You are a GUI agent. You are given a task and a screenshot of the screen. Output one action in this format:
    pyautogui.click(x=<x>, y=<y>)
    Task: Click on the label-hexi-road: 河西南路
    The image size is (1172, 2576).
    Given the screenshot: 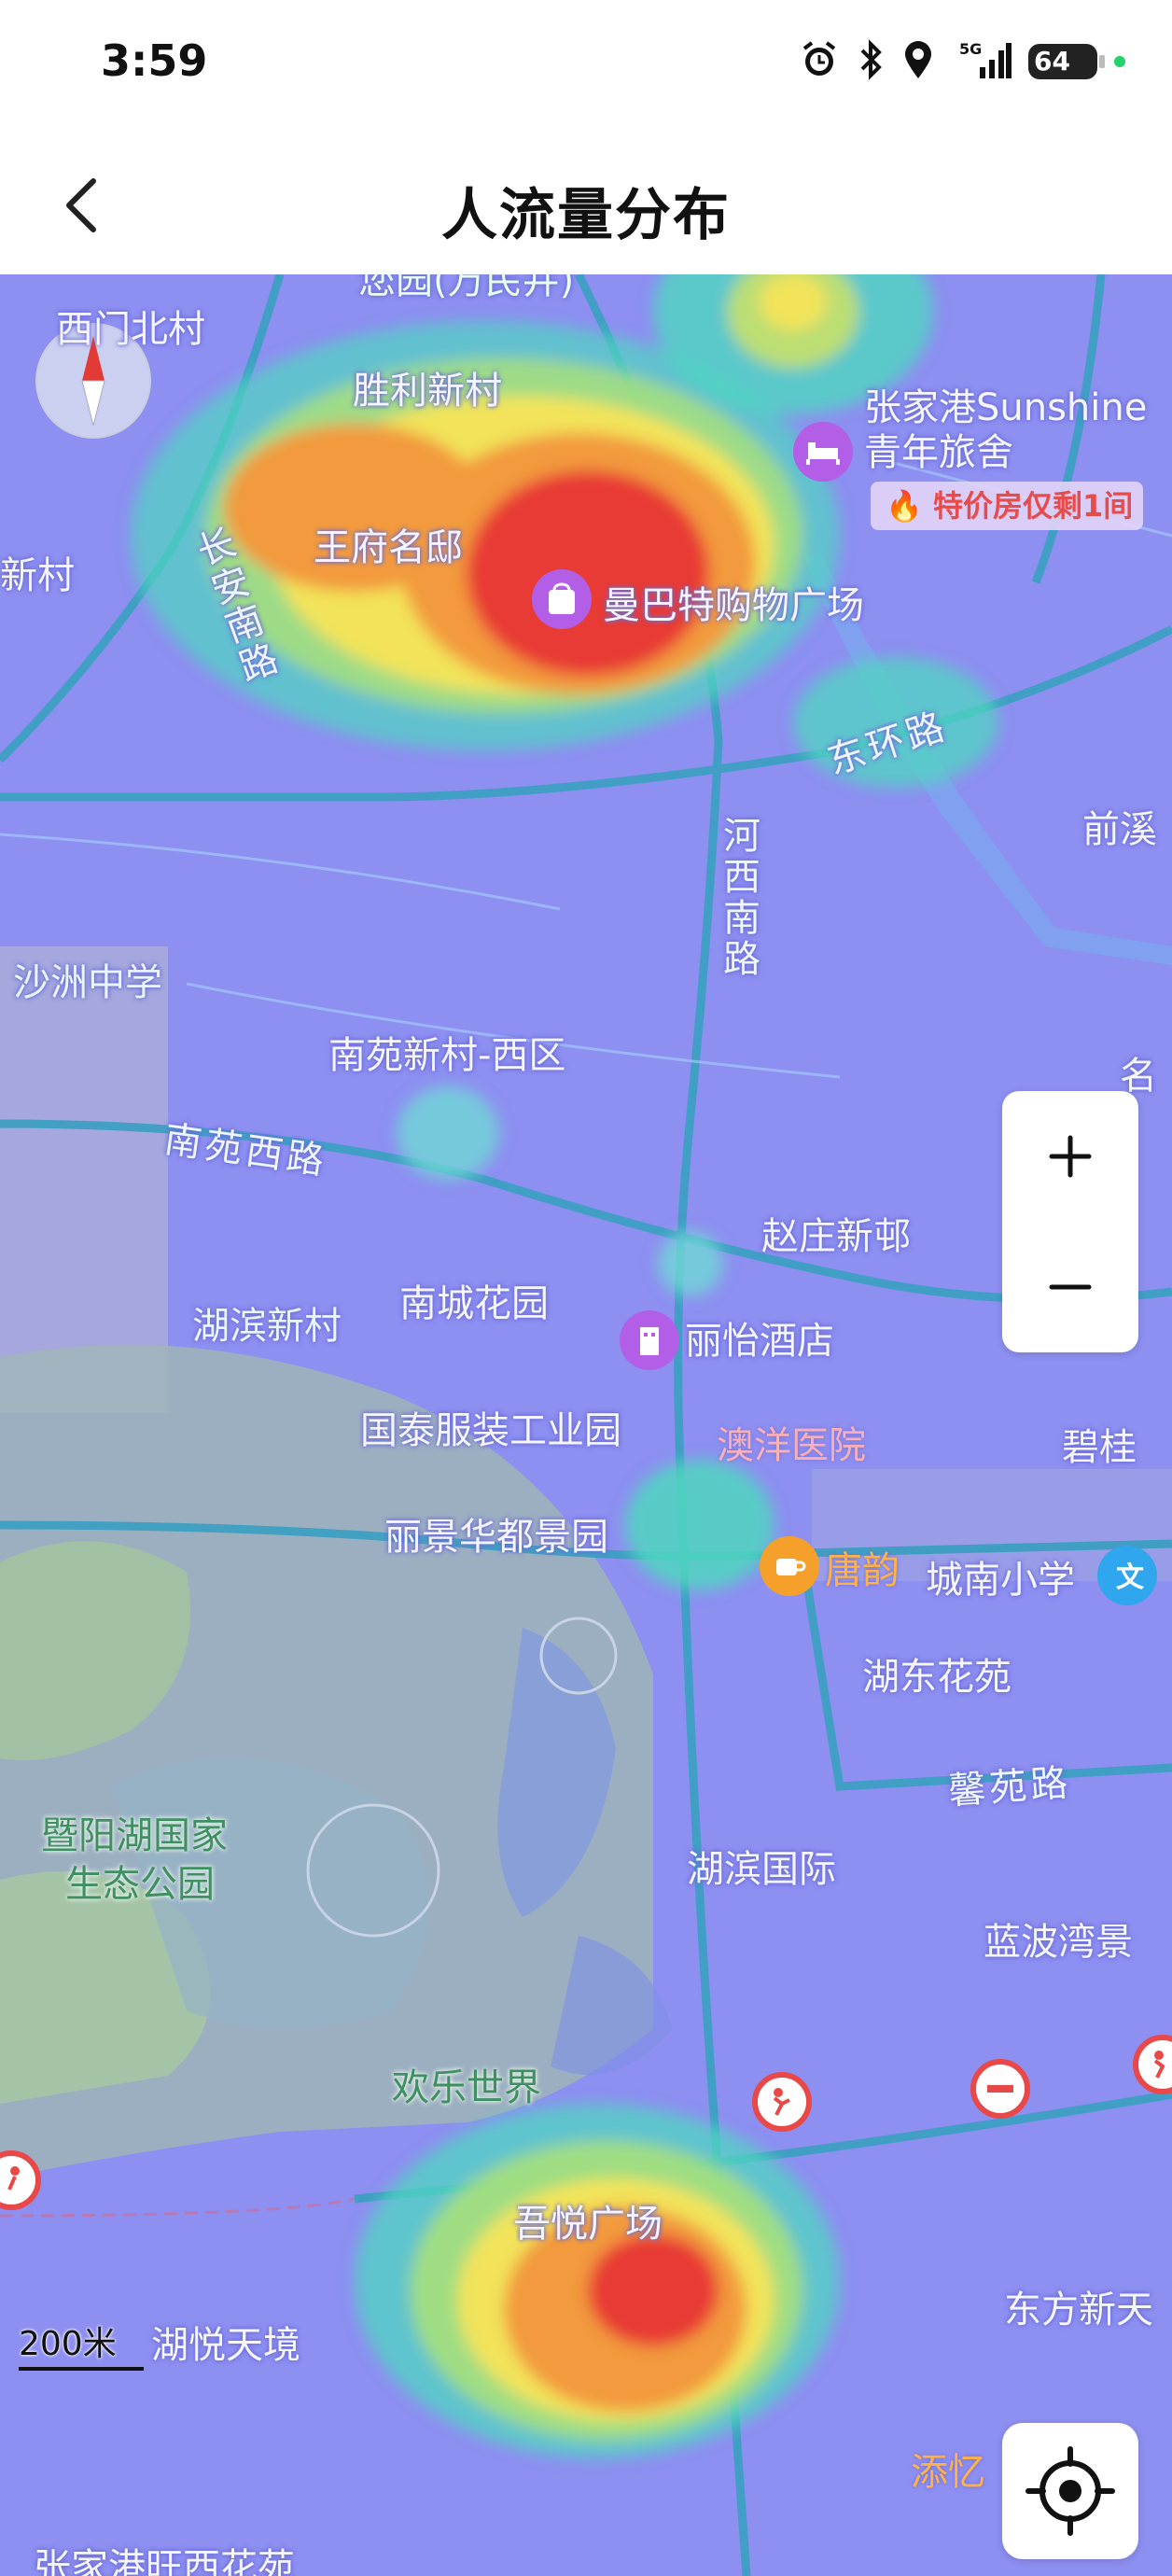 What is the action you would take?
    pyautogui.click(x=738, y=898)
    